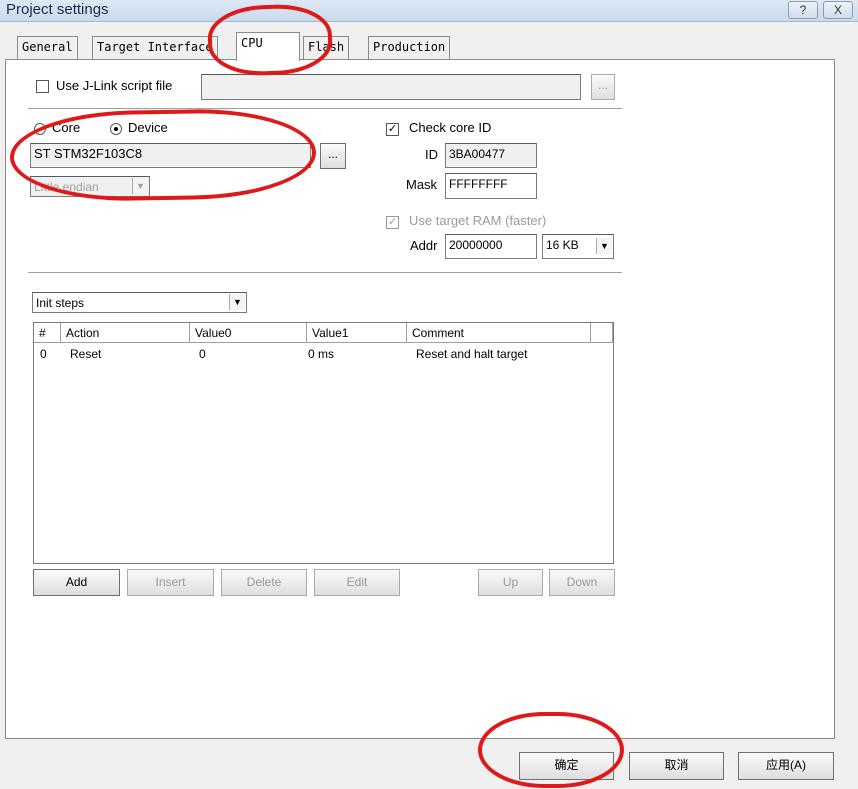 Image resolution: width=858 pixels, height=789 pixels. I want to click on up-button: Up, so click(510, 582).